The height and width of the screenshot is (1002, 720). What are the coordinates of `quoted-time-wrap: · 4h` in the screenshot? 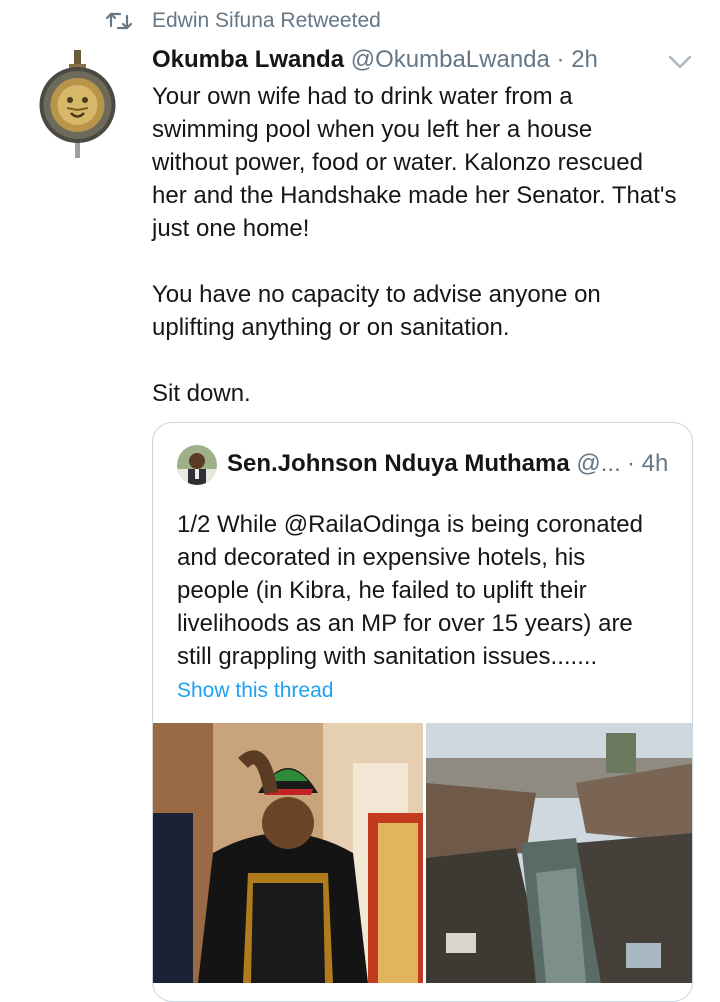 It's located at (647, 464).